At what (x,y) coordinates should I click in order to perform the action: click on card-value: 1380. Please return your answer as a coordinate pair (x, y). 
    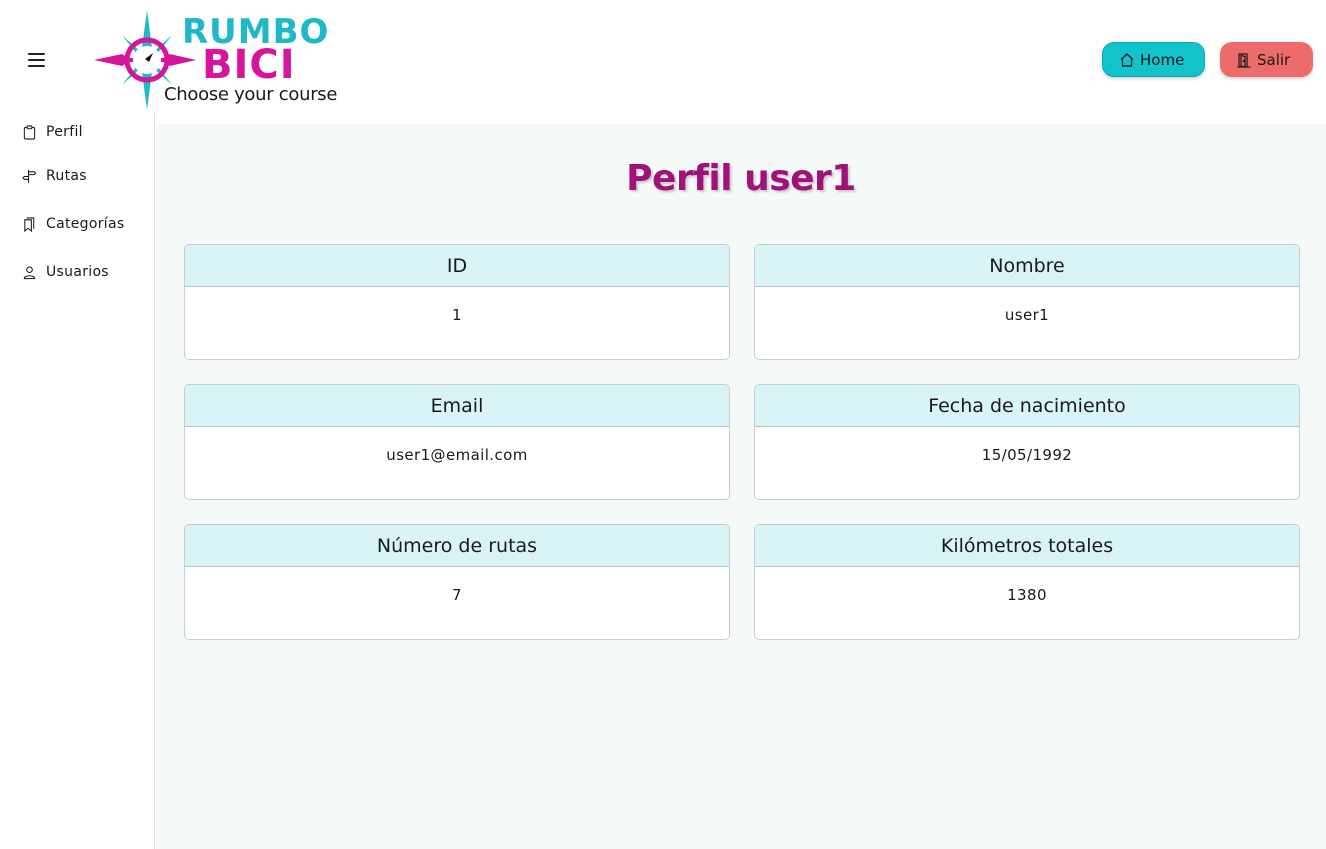
    Looking at the image, I should click on (1027, 595).